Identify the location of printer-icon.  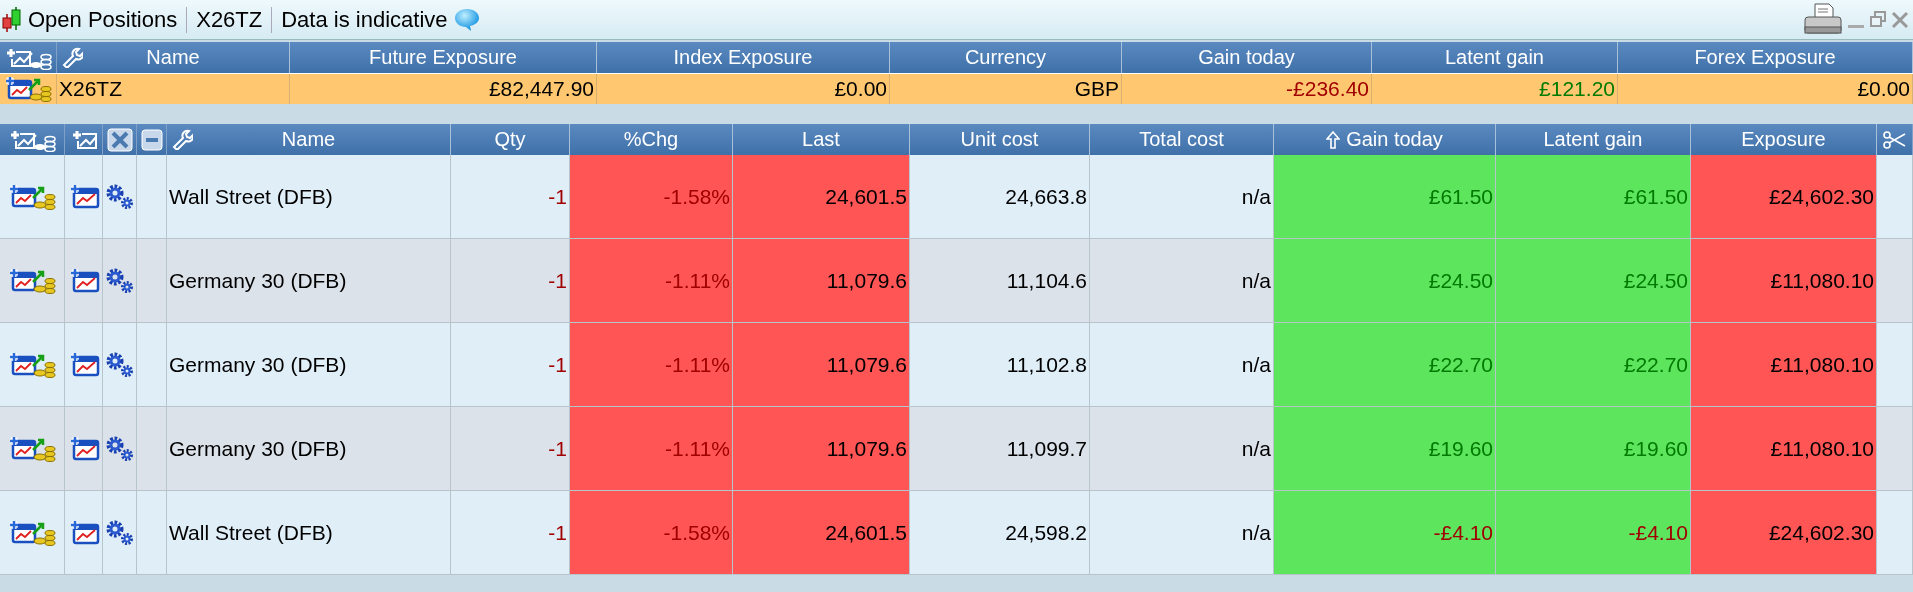
(1823, 19).